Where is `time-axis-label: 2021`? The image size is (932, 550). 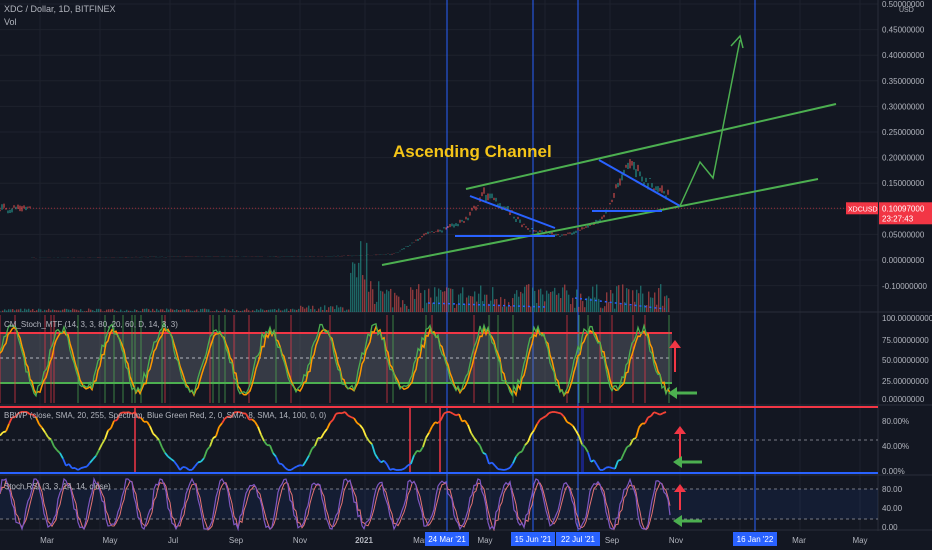
time-axis-label: 2021 is located at coordinates (364, 540).